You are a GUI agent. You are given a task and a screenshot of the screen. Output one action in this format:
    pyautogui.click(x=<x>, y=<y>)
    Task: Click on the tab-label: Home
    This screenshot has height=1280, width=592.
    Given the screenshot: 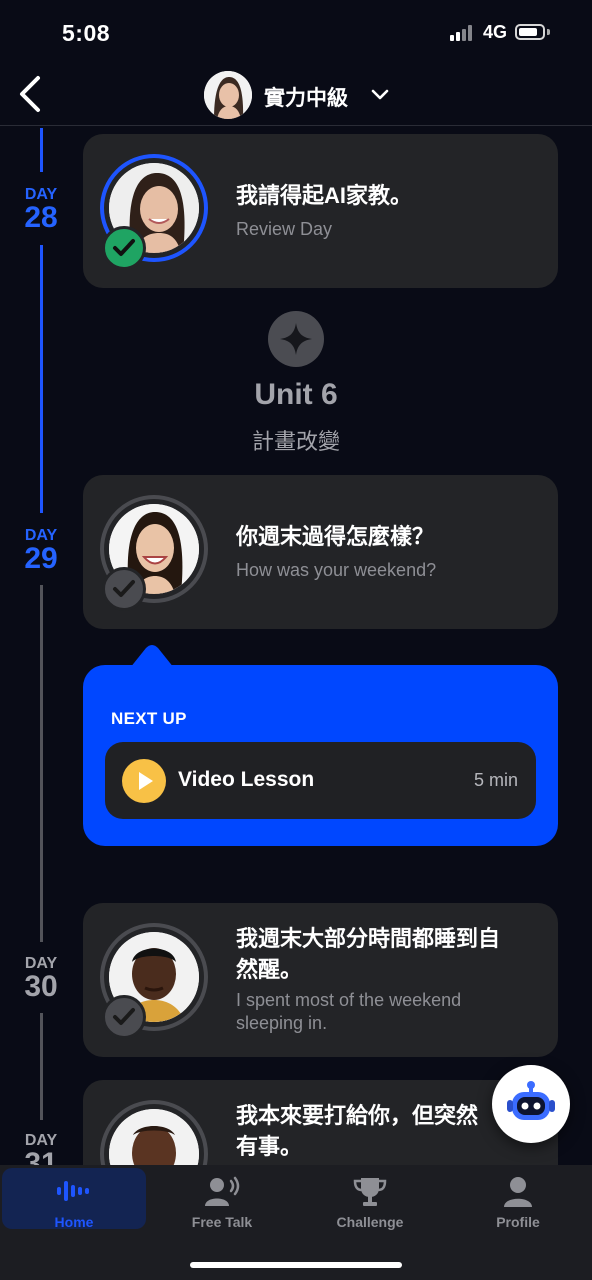 What is the action you would take?
    pyautogui.click(x=74, y=1222)
    